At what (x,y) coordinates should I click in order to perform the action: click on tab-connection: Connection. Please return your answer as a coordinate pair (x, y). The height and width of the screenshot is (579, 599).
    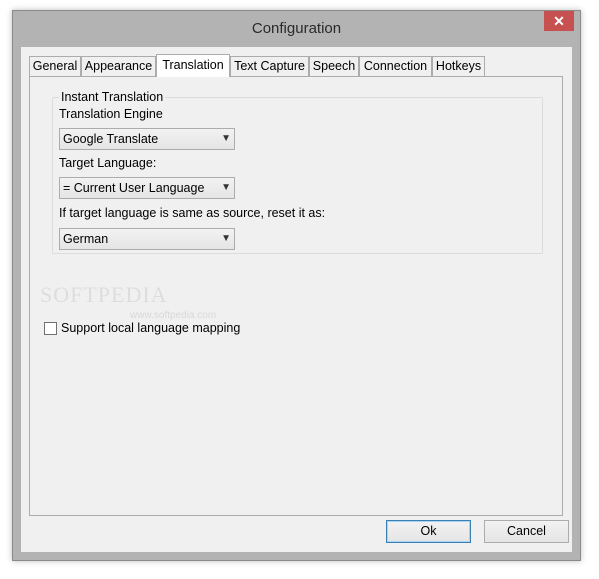
    Looking at the image, I should click on (395, 66).